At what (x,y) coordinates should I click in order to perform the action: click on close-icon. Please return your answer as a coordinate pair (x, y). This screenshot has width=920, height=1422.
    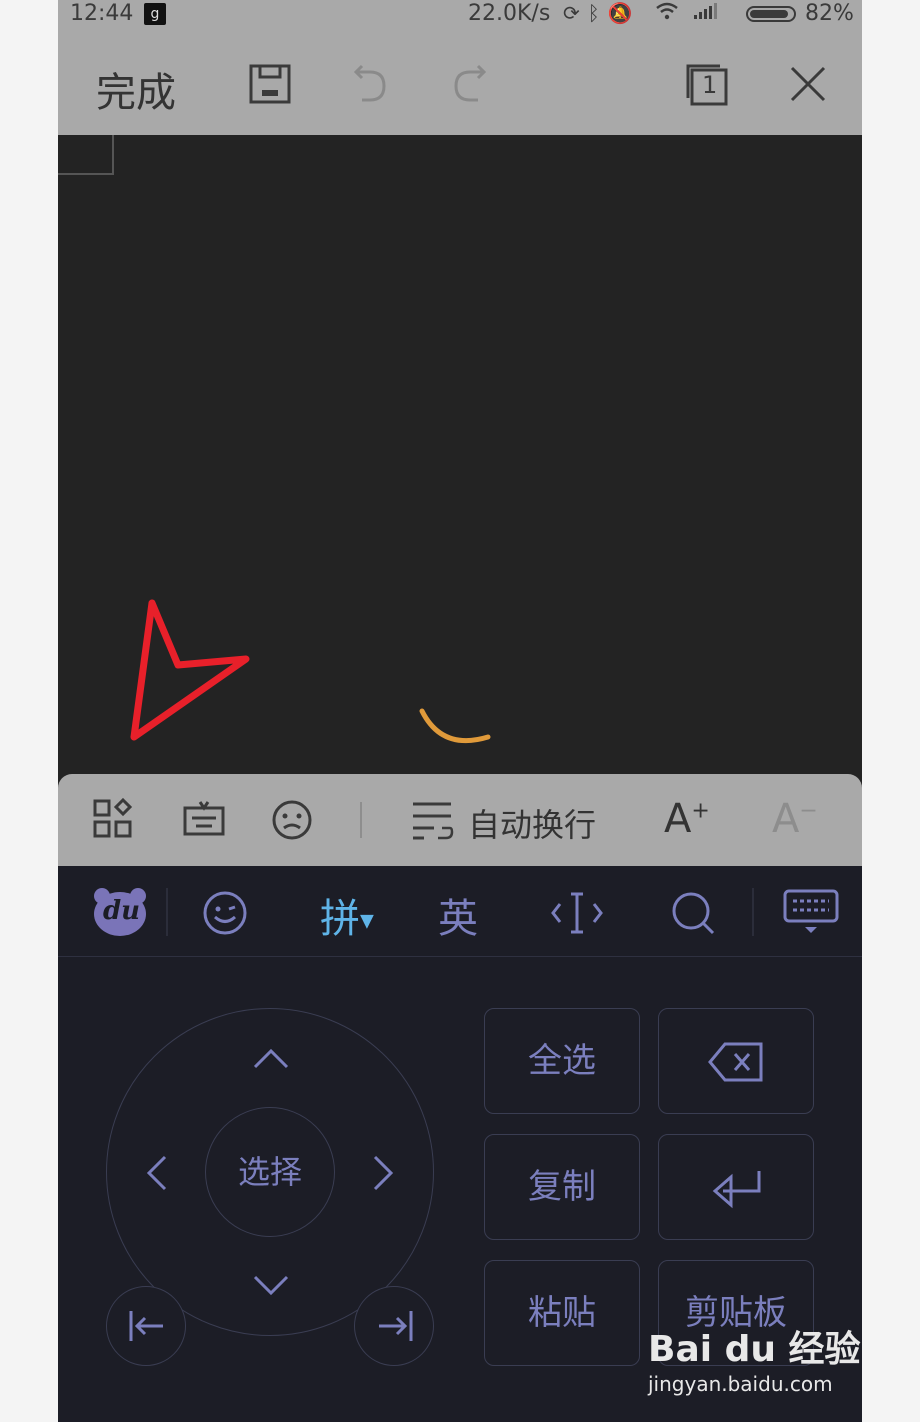
    Looking at the image, I should click on (808, 84).